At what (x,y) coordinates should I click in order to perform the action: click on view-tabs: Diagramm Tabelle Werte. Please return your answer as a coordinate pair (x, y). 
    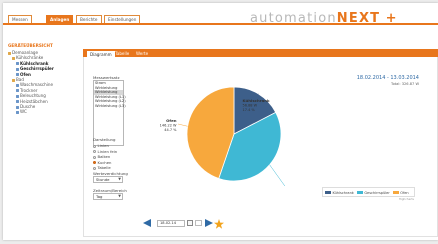
    Looking at the image, I should click on (260, 53).